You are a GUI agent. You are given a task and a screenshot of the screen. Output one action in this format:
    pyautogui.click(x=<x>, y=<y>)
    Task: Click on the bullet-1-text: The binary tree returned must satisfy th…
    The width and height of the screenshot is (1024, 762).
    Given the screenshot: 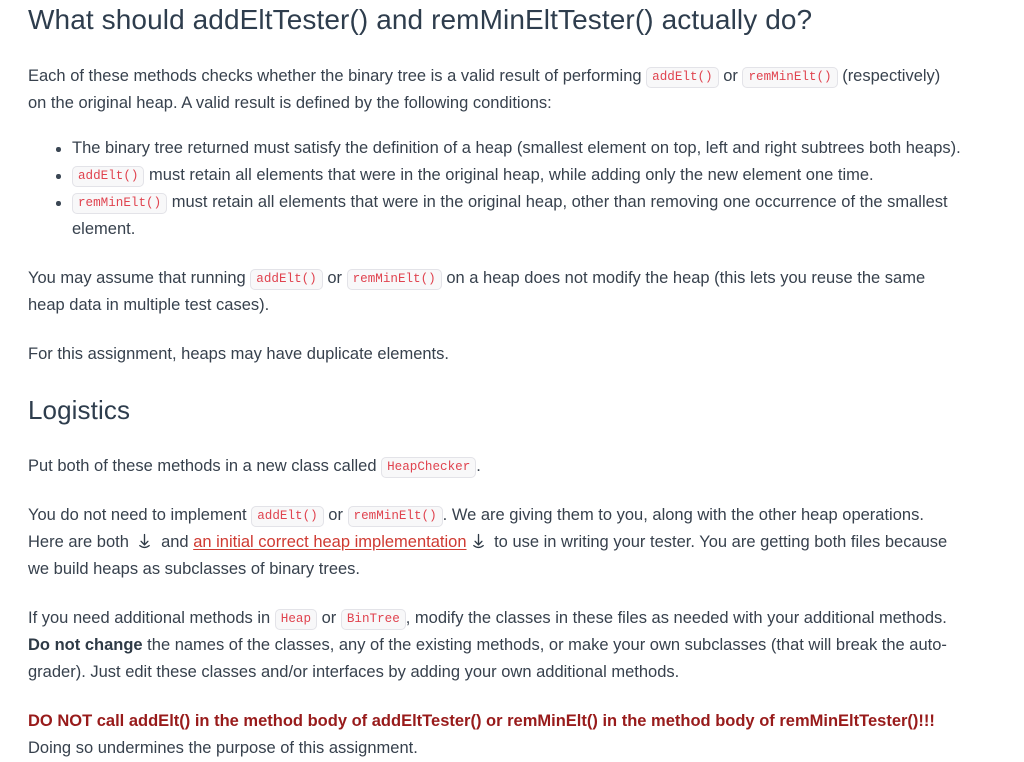 What is the action you would take?
    pyautogui.click(x=516, y=148)
    